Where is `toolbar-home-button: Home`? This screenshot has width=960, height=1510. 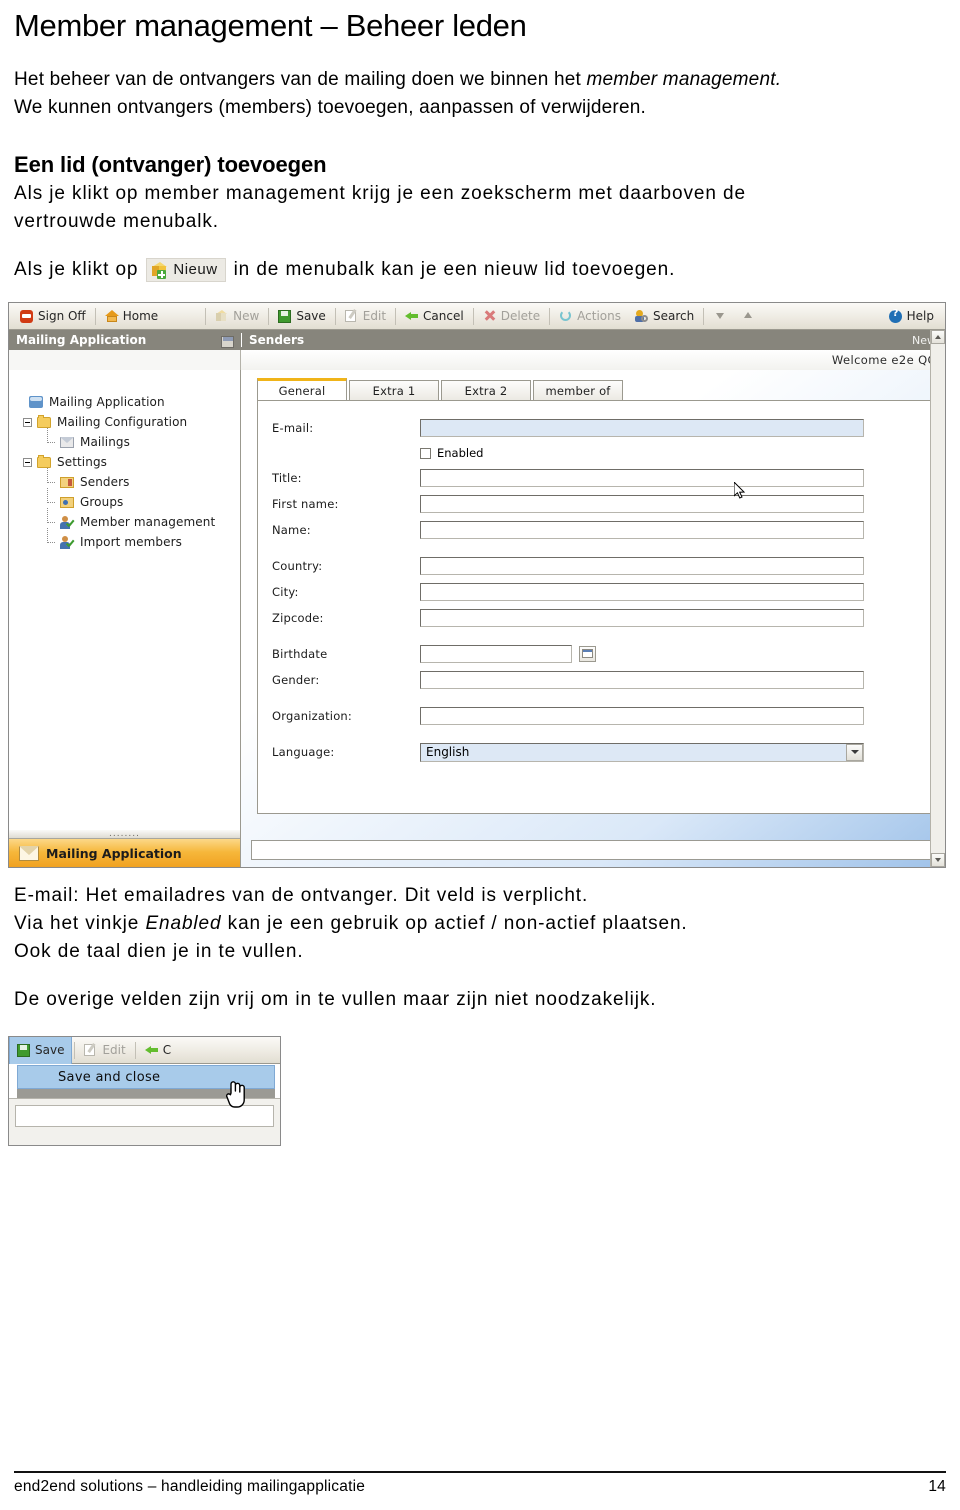 toolbar-home-button: Home is located at coordinates (131, 316).